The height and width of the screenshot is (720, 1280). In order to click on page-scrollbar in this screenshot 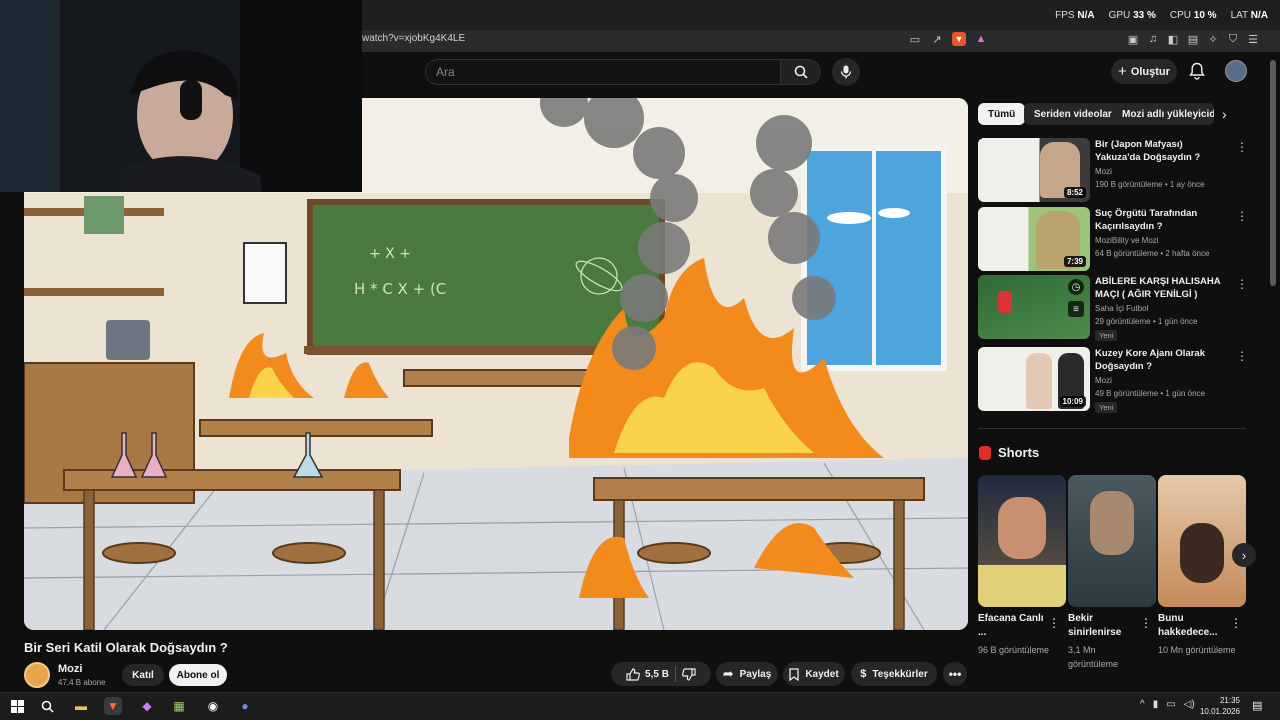, I will do `click(1273, 173)`.